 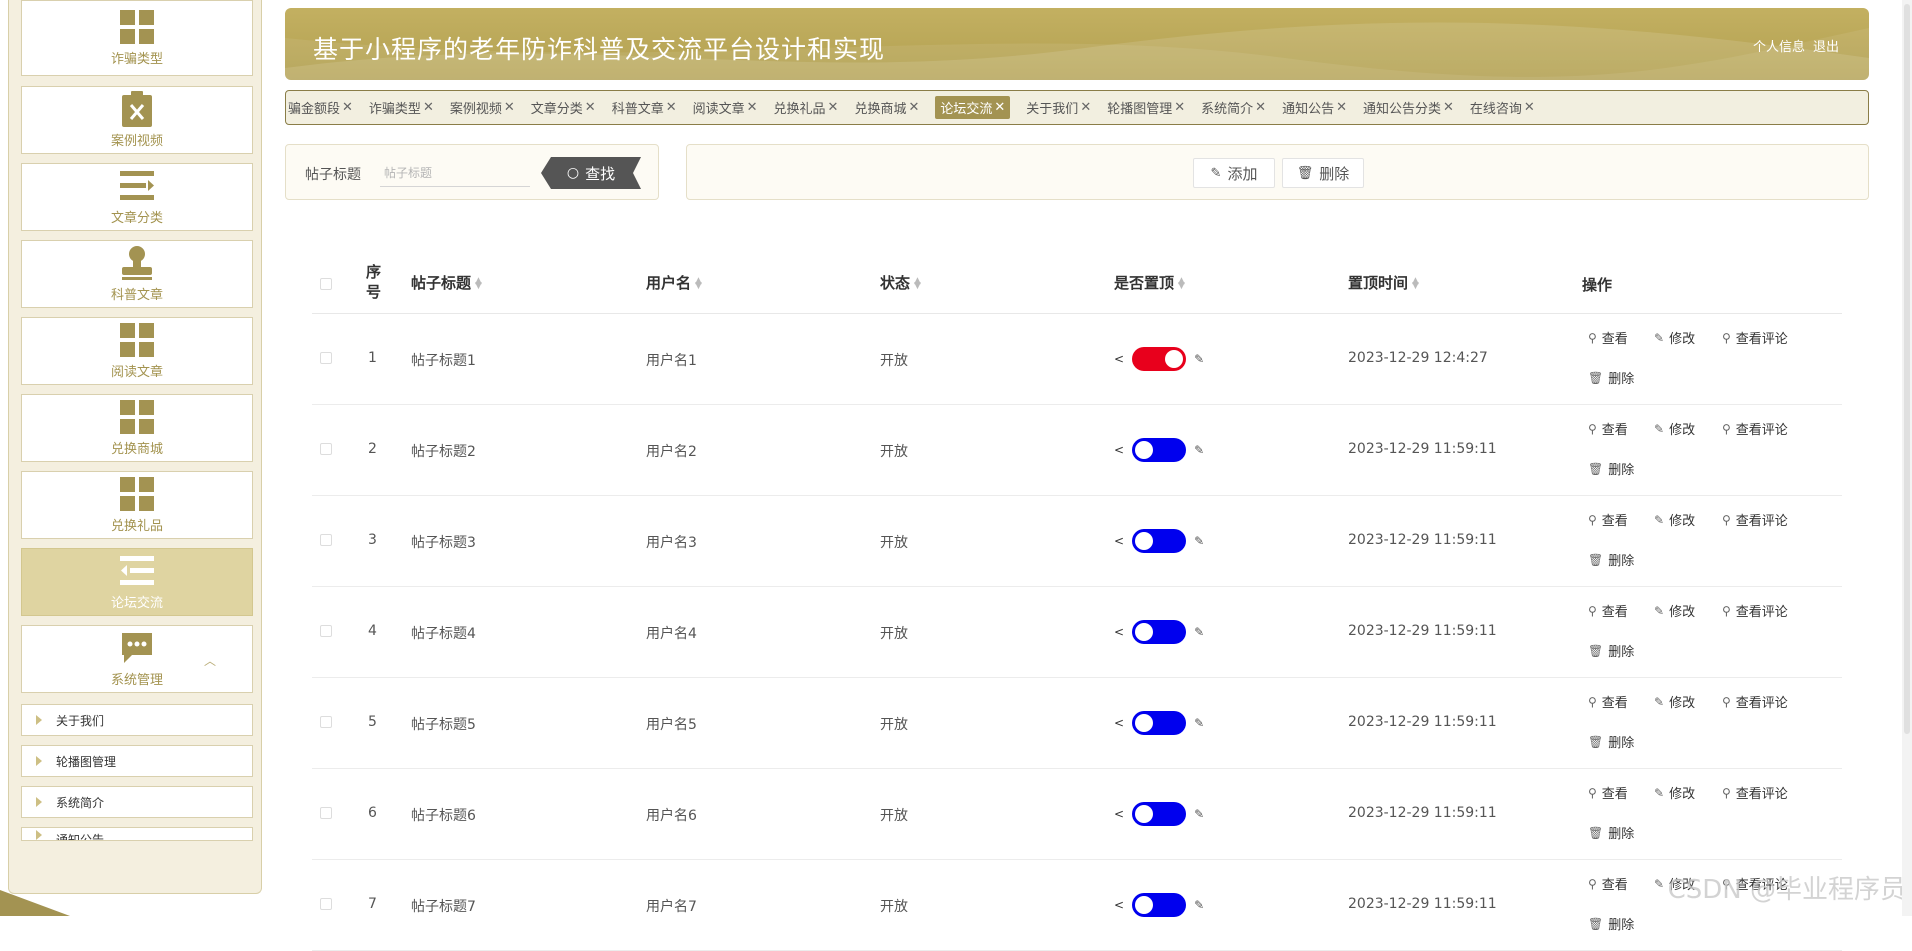 What do you see at coordinates (674, 282) in the screenshot?
I see `col-username: 用户名▲▼` at bounding box center [674, 282].